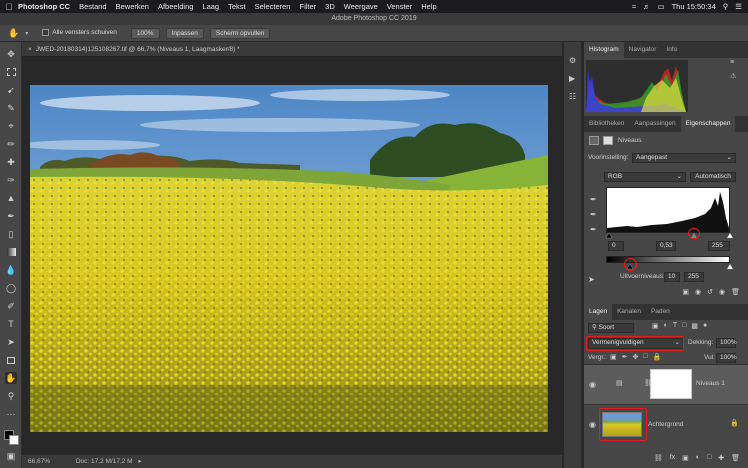  I want to click on rectangle-tool-icon, so click(11, 360).